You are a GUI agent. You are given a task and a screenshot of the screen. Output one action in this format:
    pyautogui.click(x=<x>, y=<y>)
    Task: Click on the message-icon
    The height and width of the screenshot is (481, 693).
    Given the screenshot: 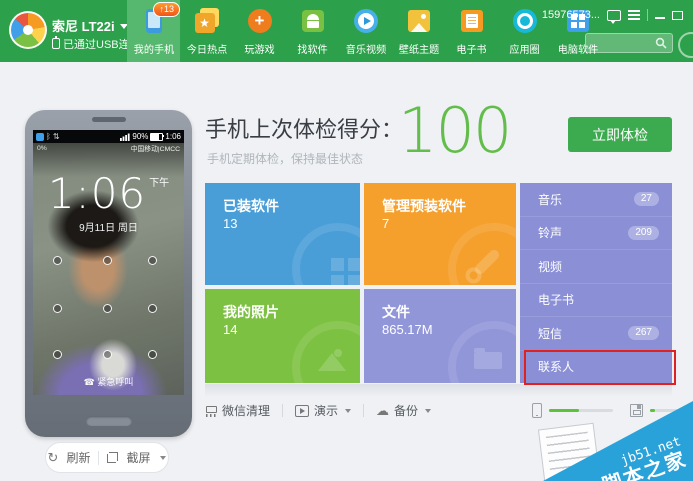 What is the action you would take?
    pyautogui.click(x=614, y=16)
    